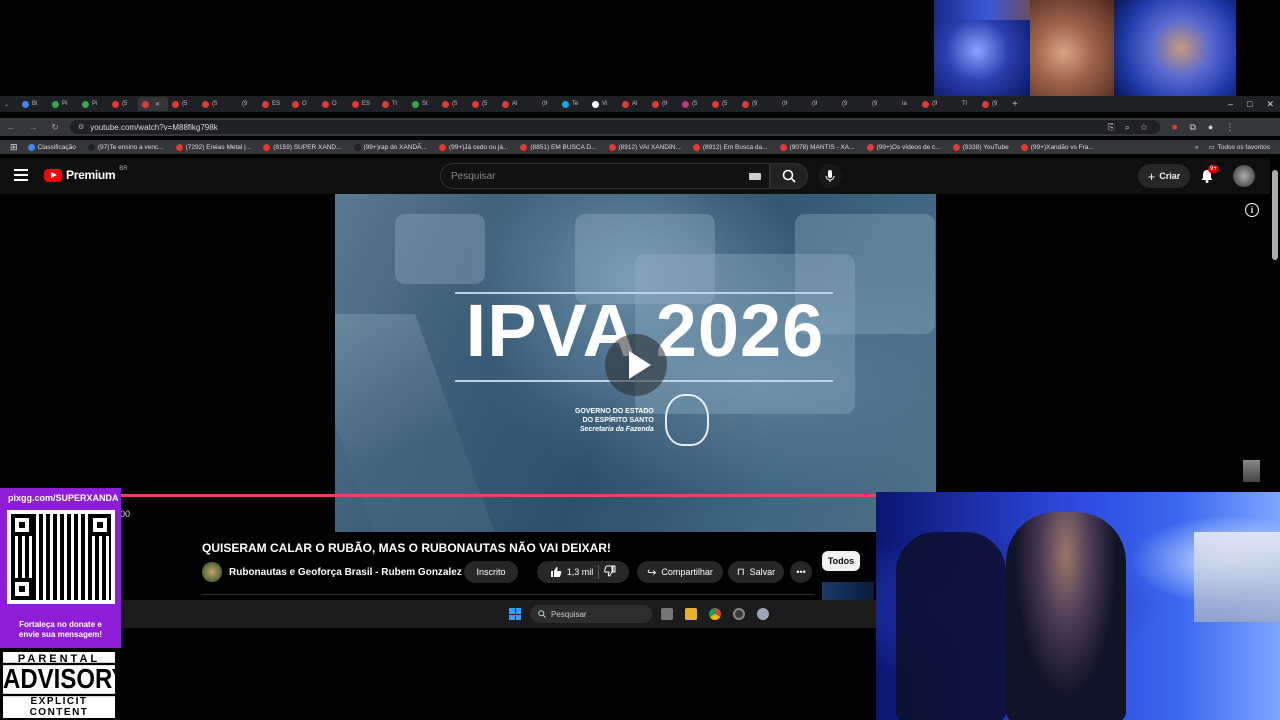 The image size is (1280, 720). I want to click on close-tab-icon: ✕, so click(157, 104).